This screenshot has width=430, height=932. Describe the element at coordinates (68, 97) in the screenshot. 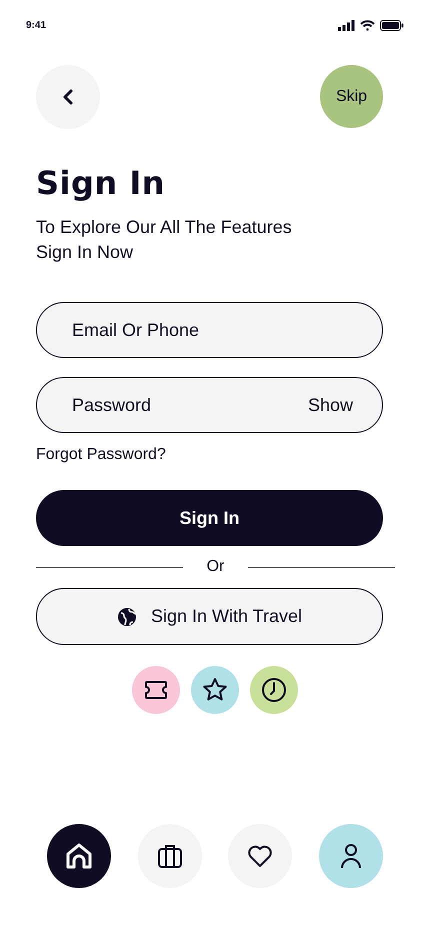

I see `back-icon` at that location.